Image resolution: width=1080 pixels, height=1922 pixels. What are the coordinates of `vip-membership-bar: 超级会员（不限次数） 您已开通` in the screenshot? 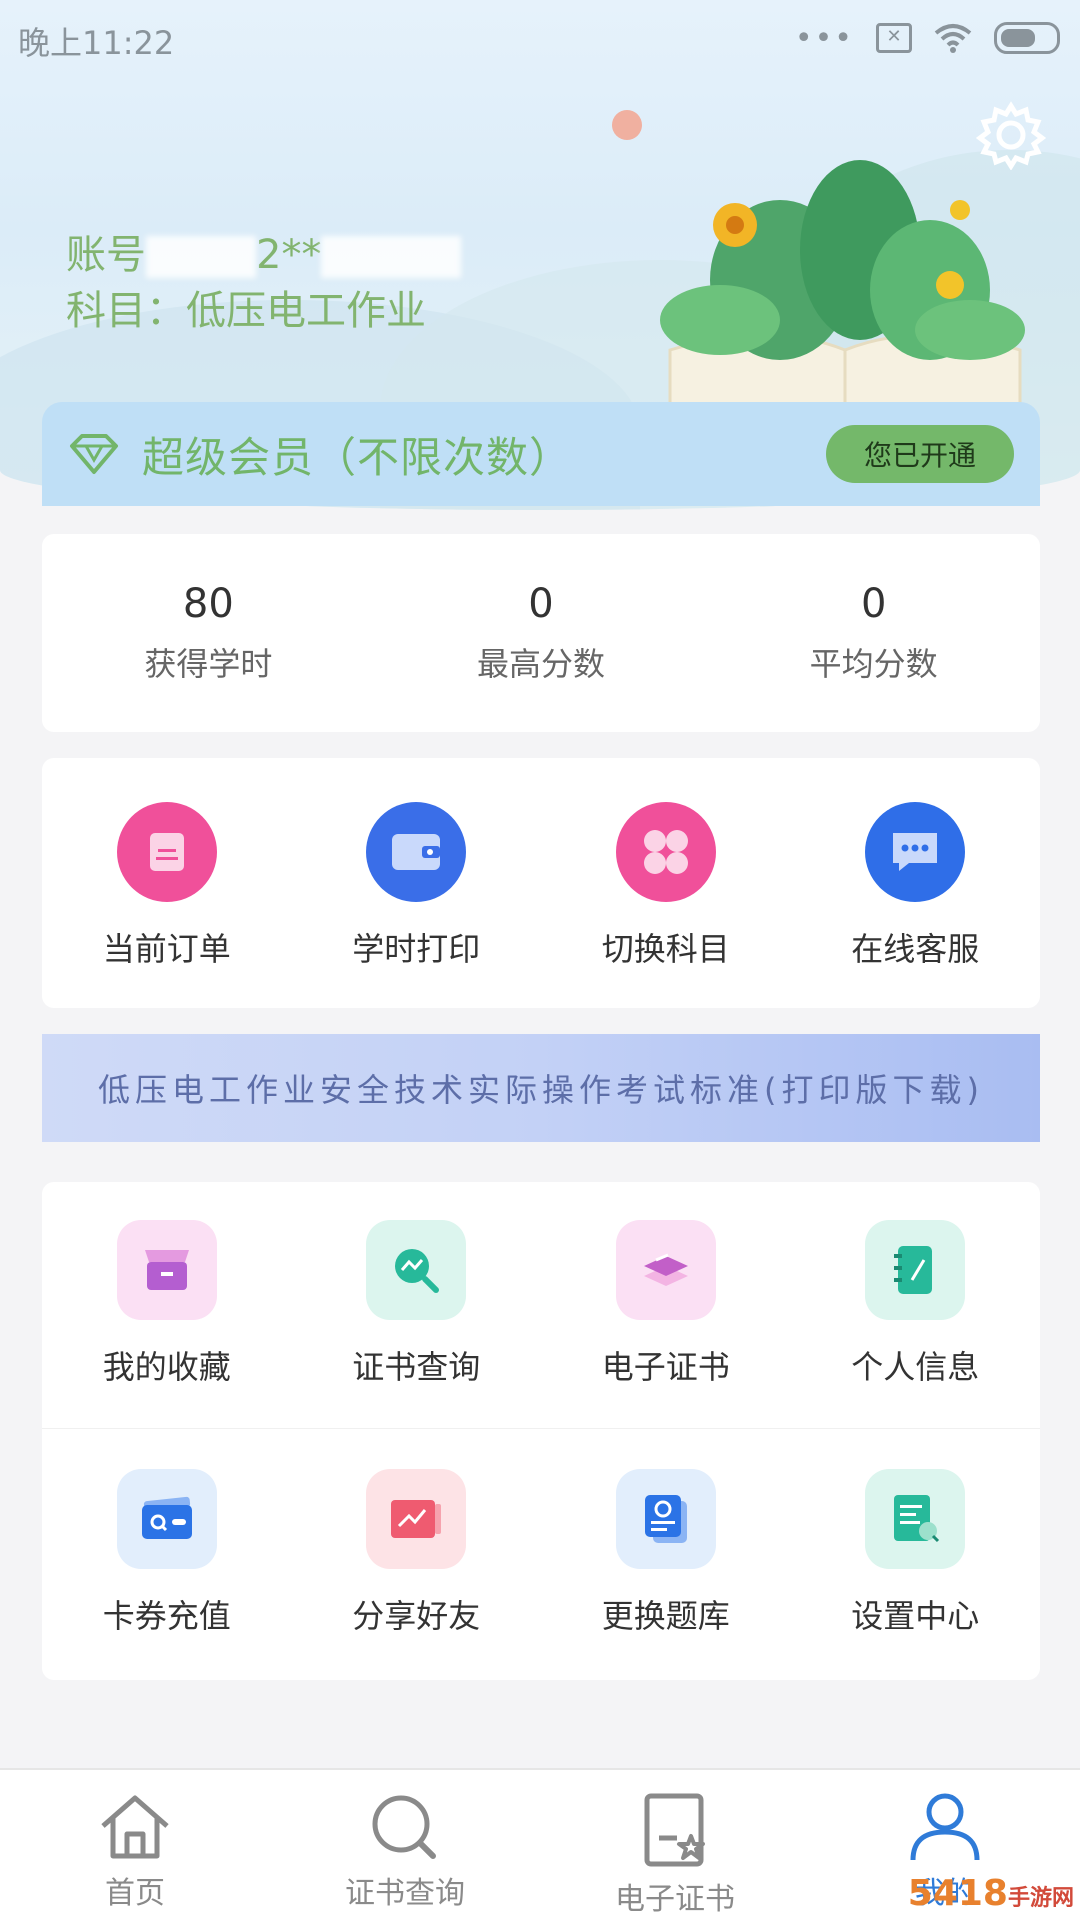 It's located at (541, 454).